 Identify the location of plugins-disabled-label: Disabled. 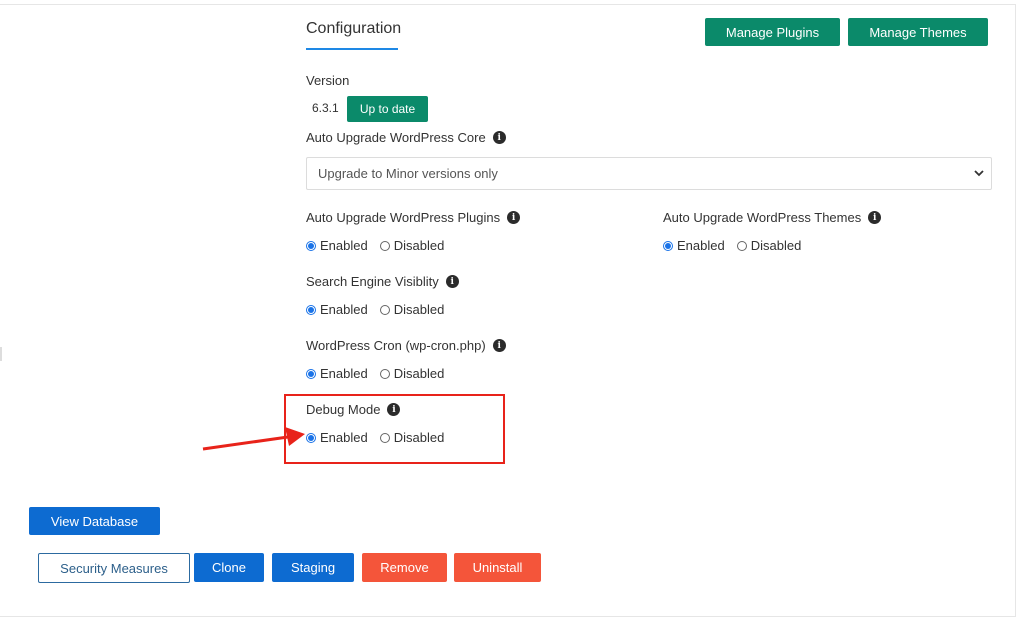
(419, 245).